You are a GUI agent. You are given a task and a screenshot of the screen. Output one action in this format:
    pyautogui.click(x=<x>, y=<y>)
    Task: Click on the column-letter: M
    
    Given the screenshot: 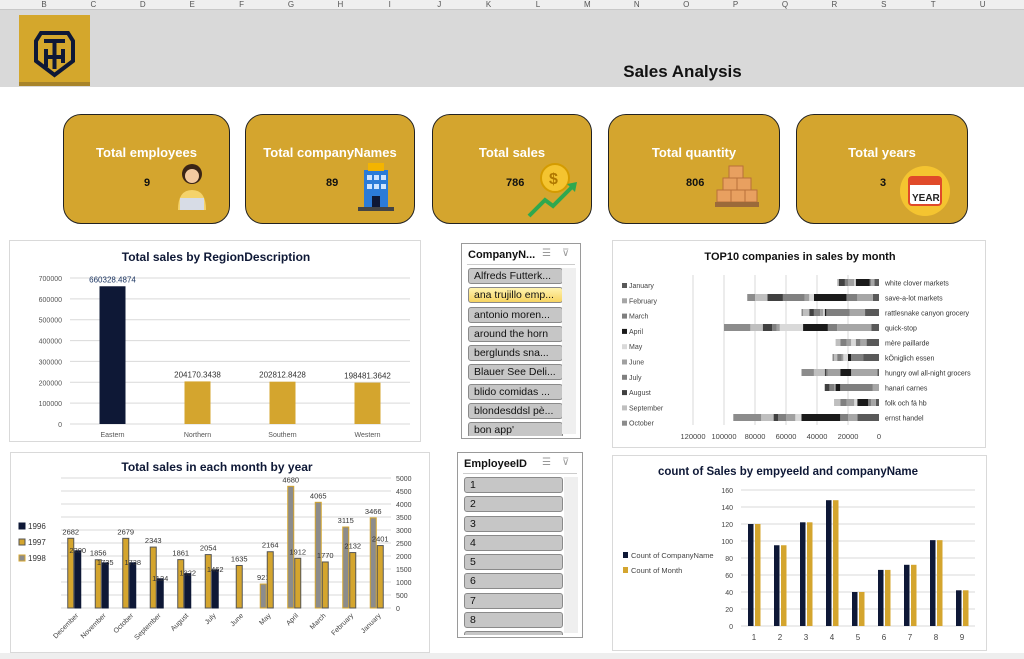 What is the action you would take?
    pyautogui.click(x=587, y=4)
    